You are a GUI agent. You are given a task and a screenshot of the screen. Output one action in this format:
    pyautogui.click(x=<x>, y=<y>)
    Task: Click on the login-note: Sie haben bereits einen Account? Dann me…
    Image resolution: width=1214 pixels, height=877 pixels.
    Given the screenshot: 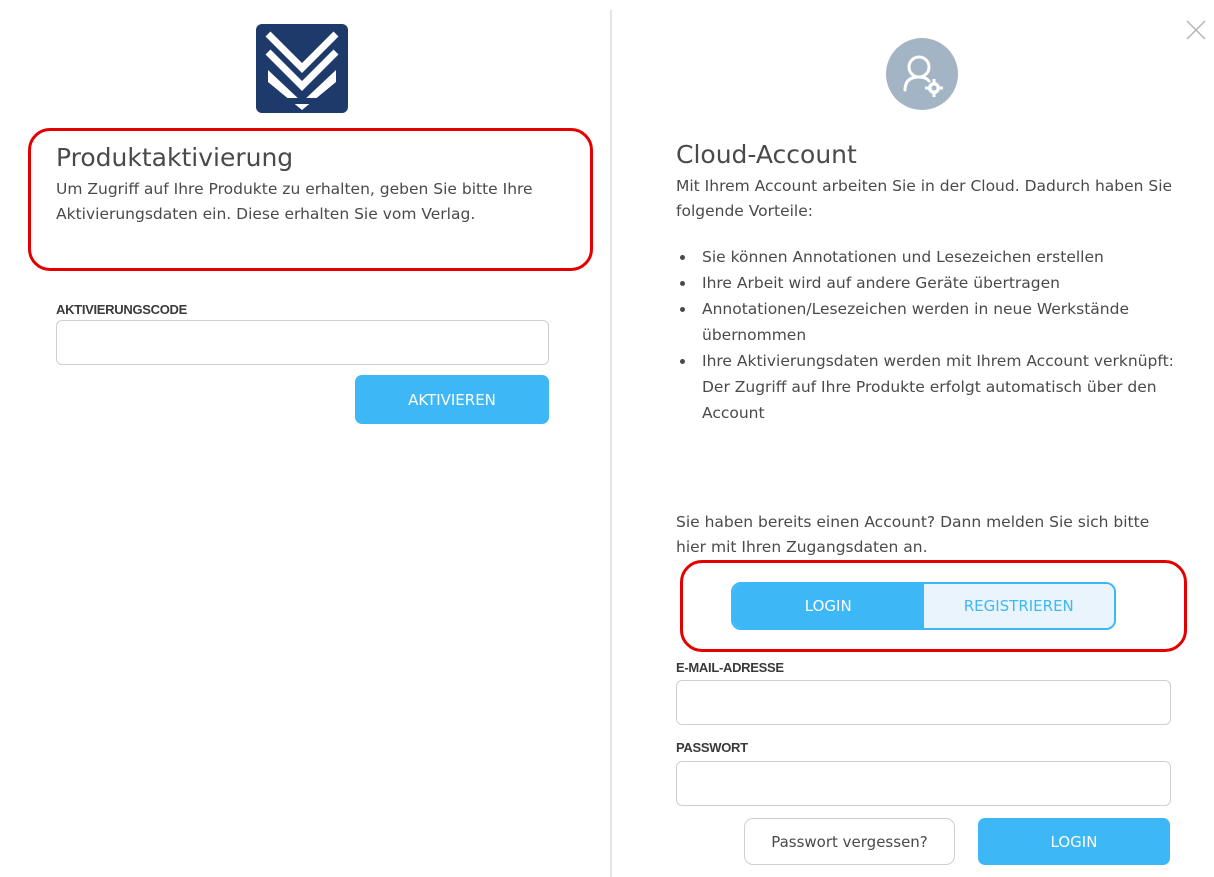 What is the action you would take?
    pyautogui.click(x=913, y=534)
    